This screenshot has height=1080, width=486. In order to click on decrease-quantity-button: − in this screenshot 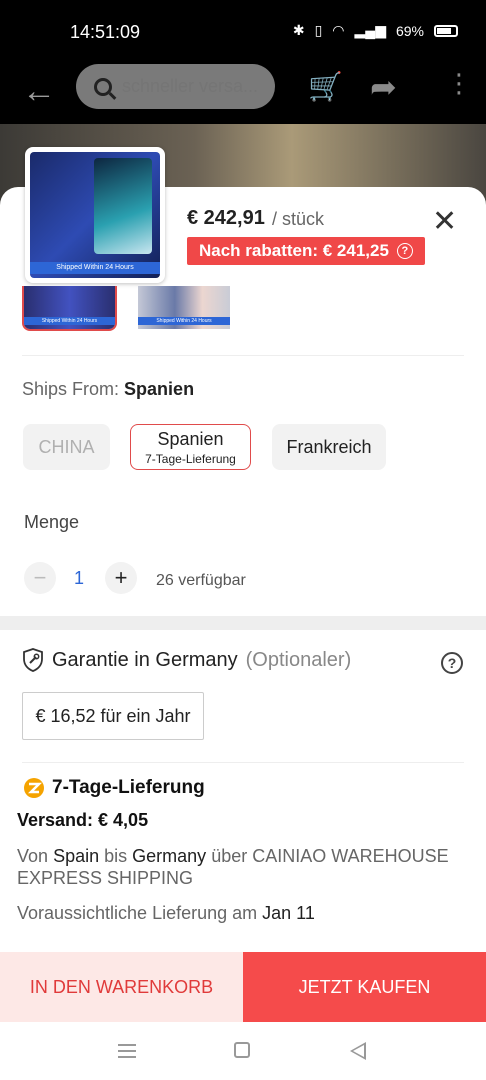, I will do `click(40, 578)`.